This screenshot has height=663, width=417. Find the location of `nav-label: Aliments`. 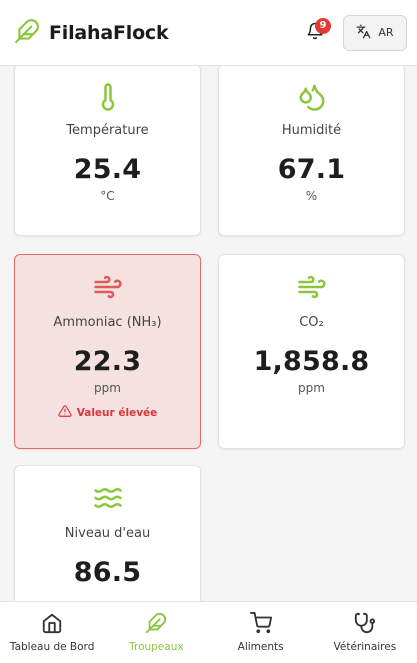

nav-label: Aliments is located at coordinates (260, 647).